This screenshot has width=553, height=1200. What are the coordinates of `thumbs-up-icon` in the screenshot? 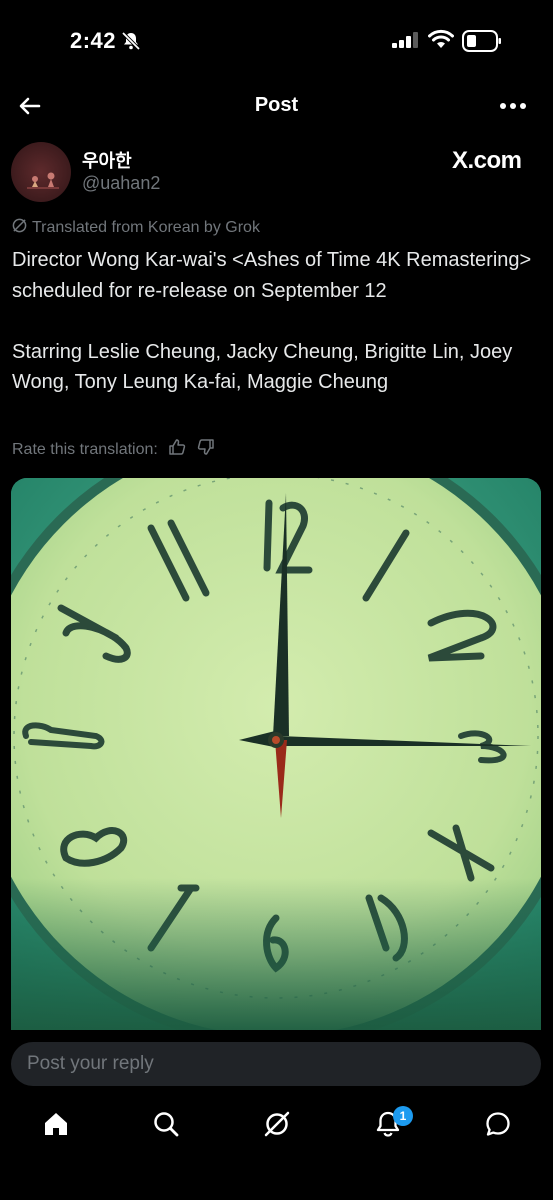 It's located at (177, 449).